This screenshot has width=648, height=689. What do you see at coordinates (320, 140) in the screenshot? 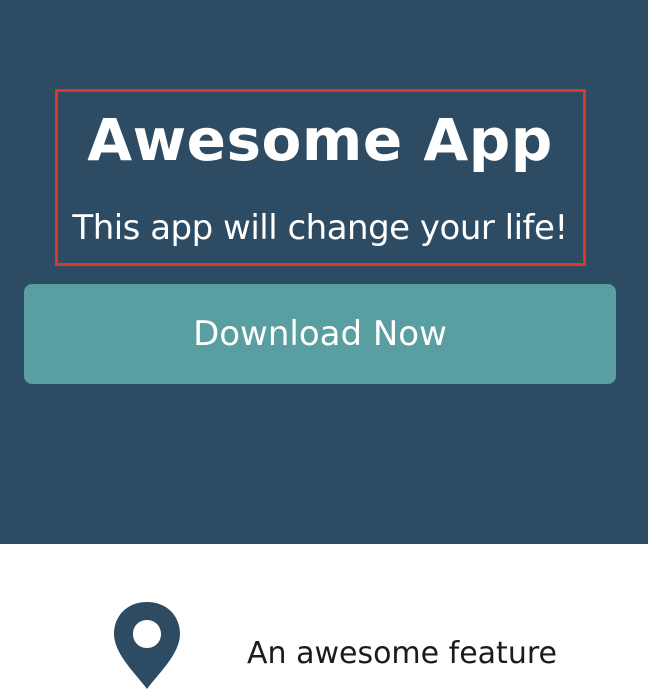
I see `app-title: Awesome App` at bounding box center [320, 140].